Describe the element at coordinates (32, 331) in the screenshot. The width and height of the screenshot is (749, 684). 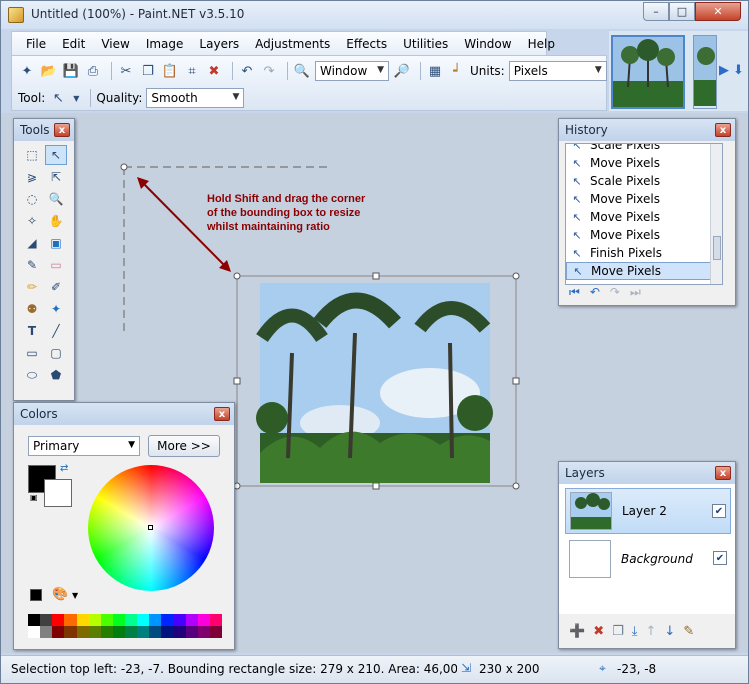
I see `text-icon: T` at that location.